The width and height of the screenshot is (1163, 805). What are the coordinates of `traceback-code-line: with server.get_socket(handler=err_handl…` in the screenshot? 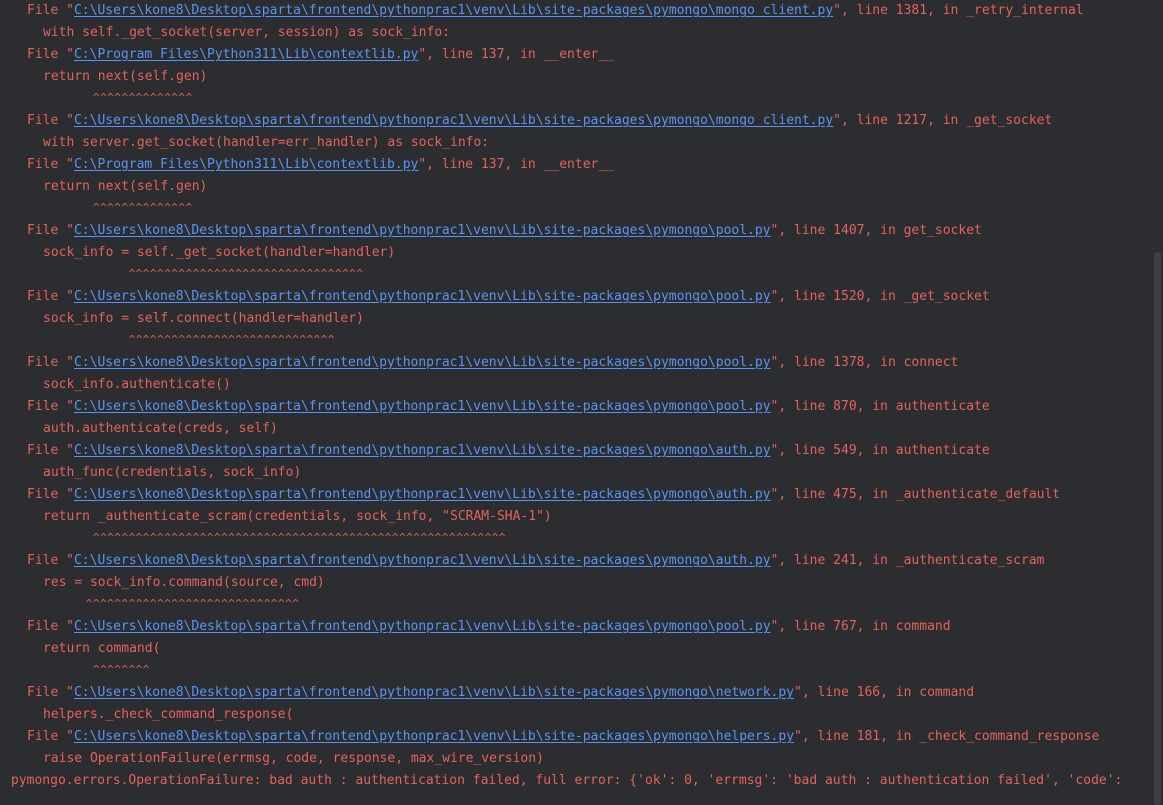 It's located at (266, 142).